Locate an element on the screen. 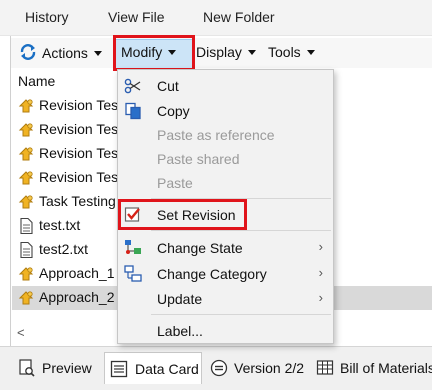  refresh-icon is located at coordinates (28, 52).